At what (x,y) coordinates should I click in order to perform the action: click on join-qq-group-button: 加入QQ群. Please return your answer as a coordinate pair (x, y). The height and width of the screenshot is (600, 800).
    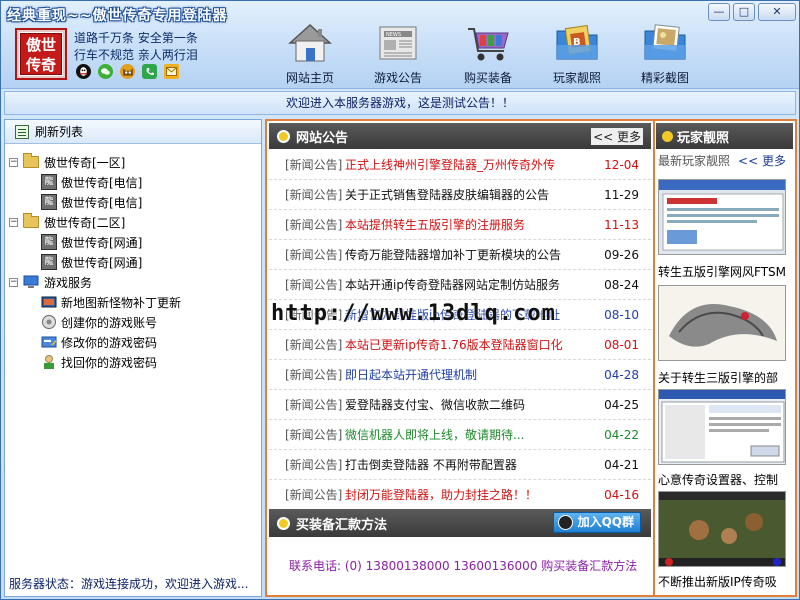
    Looking at the image, I should click on (596, 522).